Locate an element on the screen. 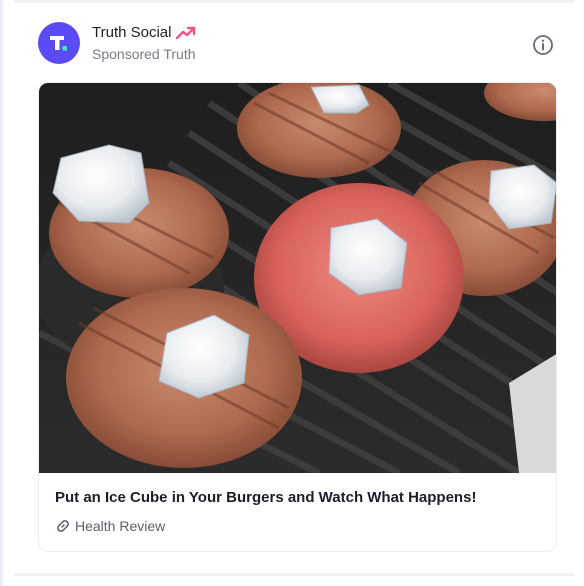 The width and height of the screenshot is (584, 586). info-circle-icon is located at coordinates (543, 45).